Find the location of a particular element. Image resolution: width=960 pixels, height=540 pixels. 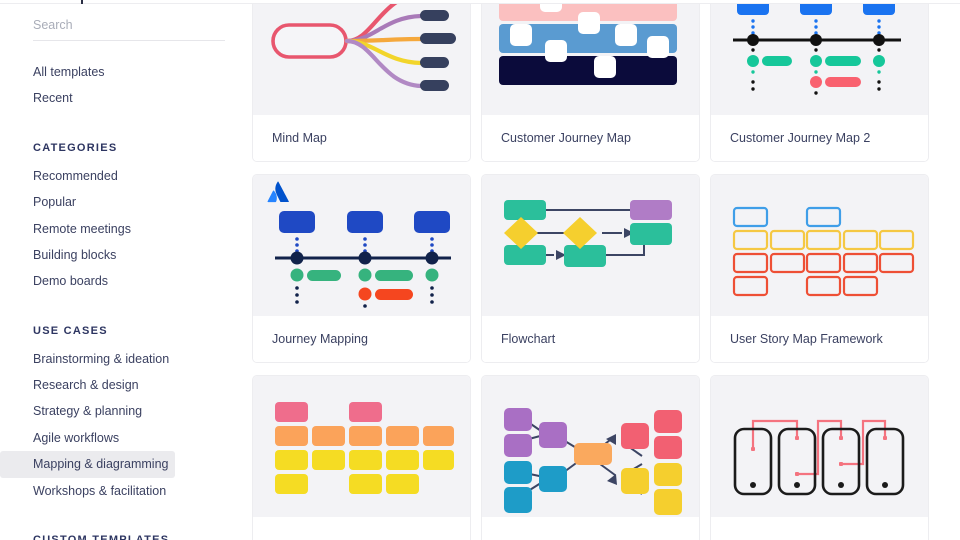

template-card-journey-mapping: Journey Mapping is located at coordinates (361, 268).